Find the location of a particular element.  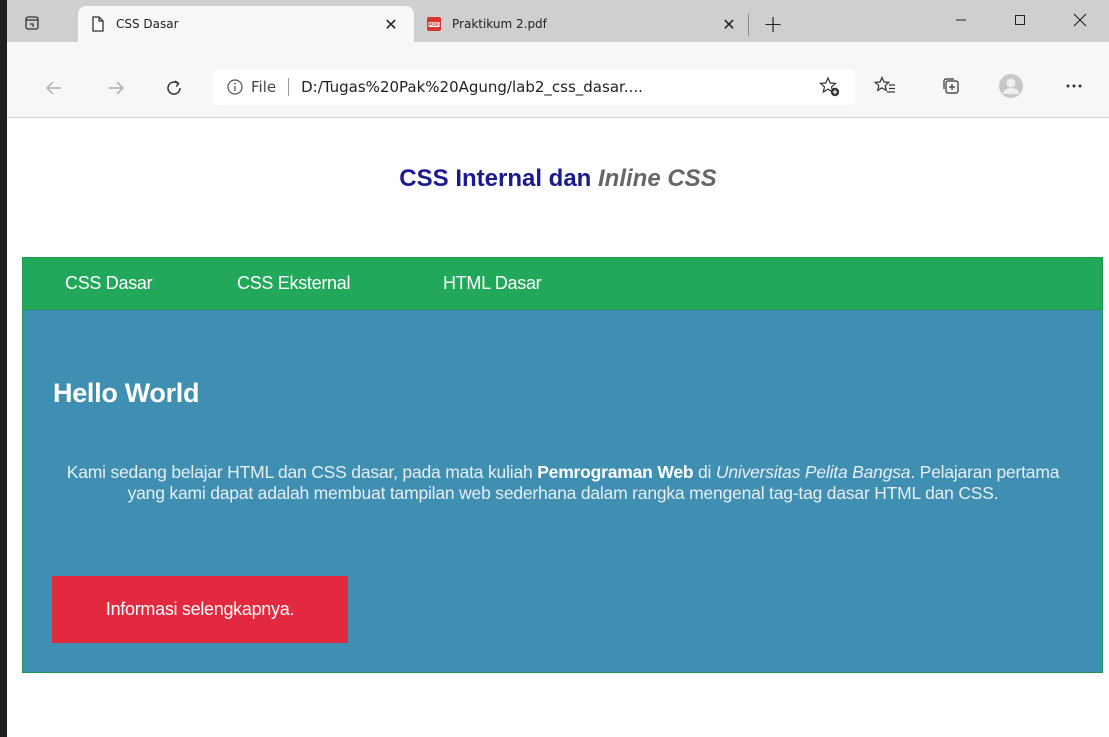

background-window-edge is located at coordinates (3, 368).